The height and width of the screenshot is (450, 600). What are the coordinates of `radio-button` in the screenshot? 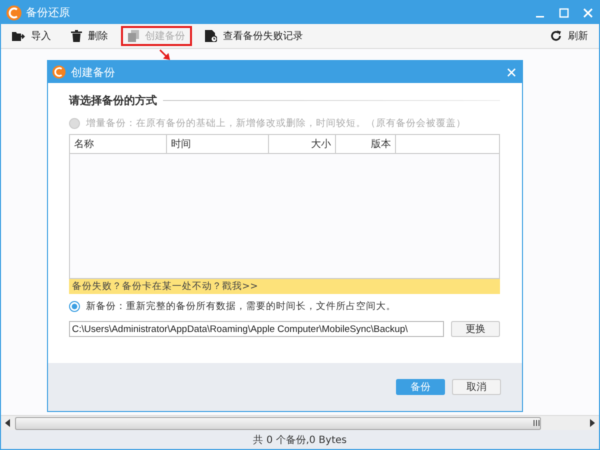 It's located at (74, 306).